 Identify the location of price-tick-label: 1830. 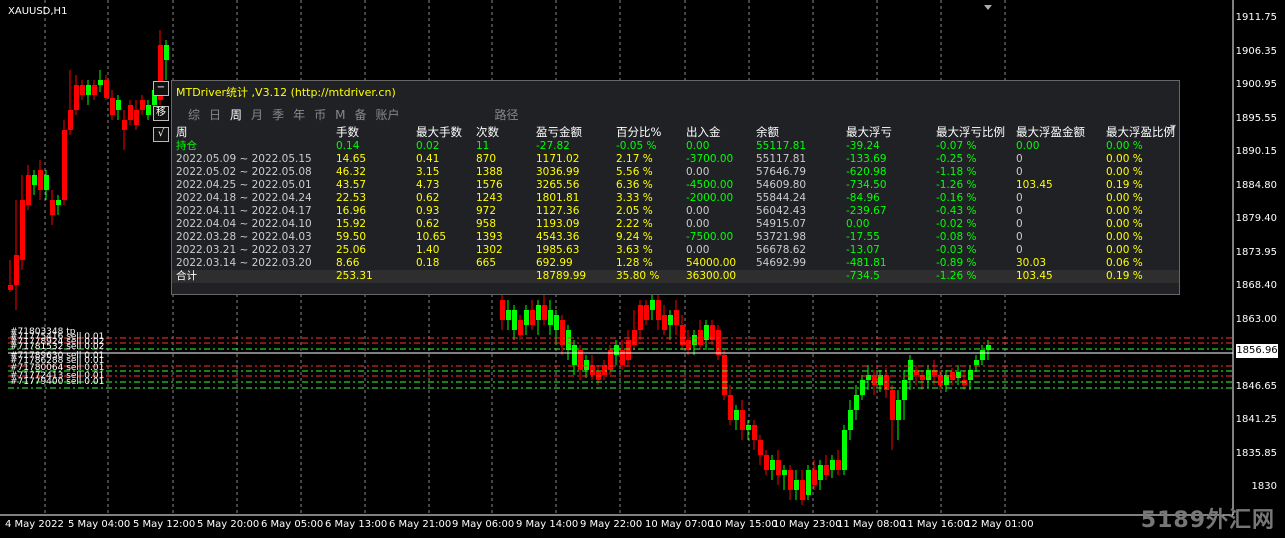
(1264, 486).